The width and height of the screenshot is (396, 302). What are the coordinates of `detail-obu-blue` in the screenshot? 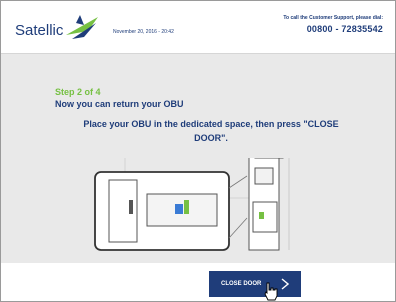 It's located at (179, 209).